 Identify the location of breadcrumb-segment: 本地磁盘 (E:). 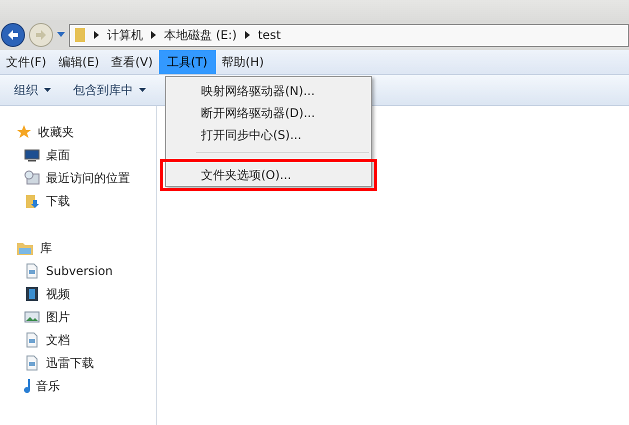
(200, 35).